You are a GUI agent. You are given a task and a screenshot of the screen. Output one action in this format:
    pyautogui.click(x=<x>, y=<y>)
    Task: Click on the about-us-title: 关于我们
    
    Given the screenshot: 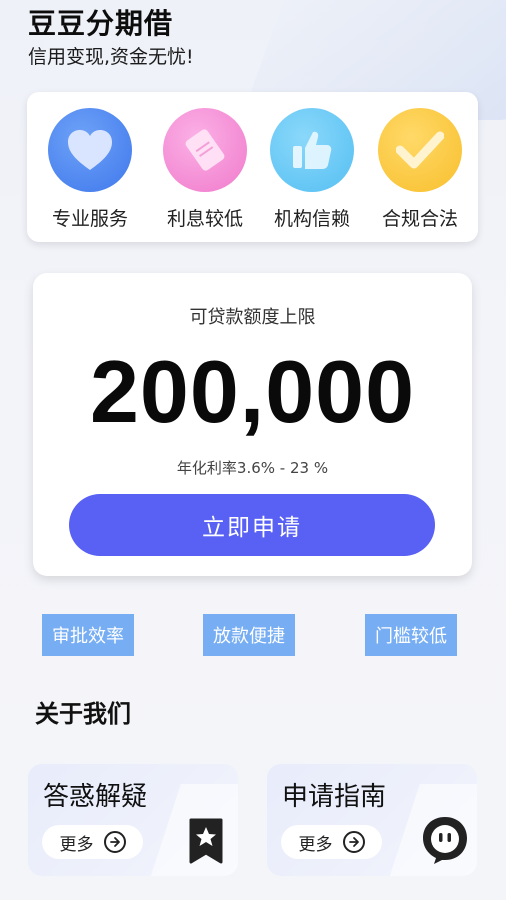 What is the action you would take?
    pyautogui.click(x=83, y=714)
    